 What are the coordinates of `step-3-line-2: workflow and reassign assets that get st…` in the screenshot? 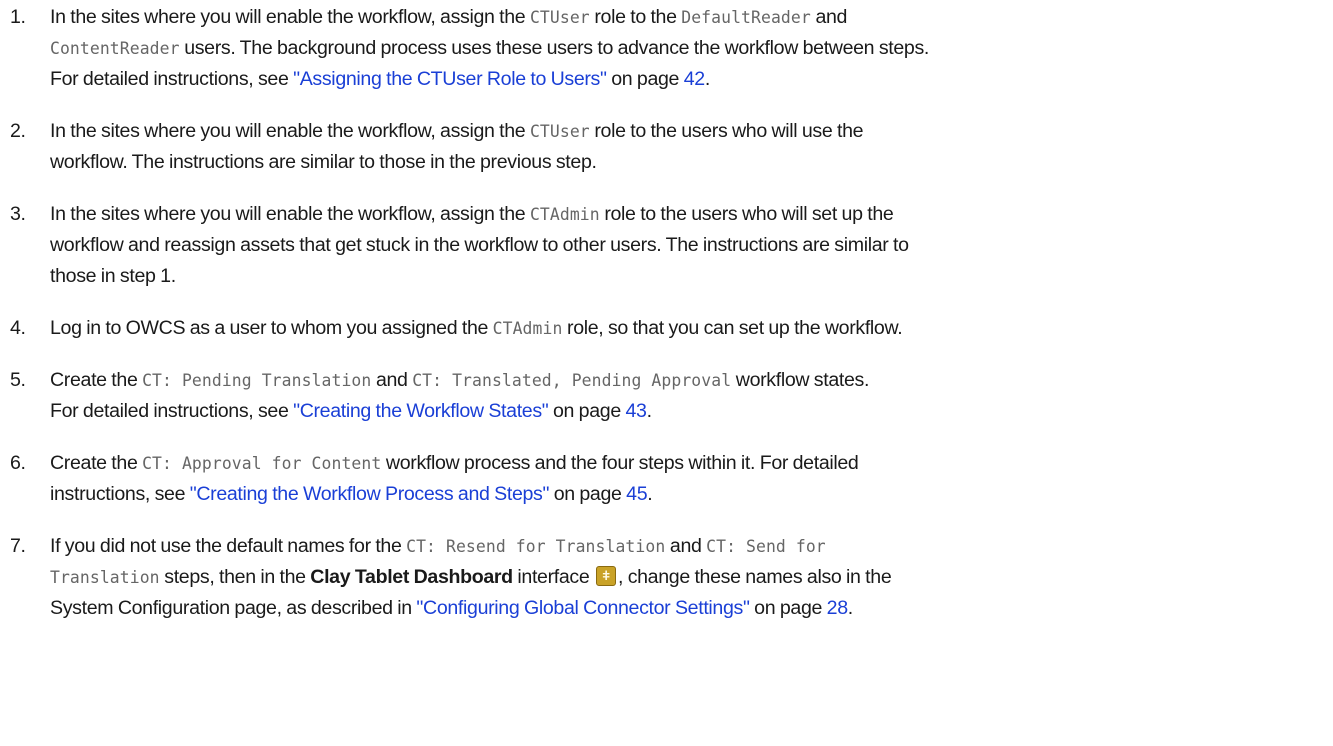 It's located at (479, 245).